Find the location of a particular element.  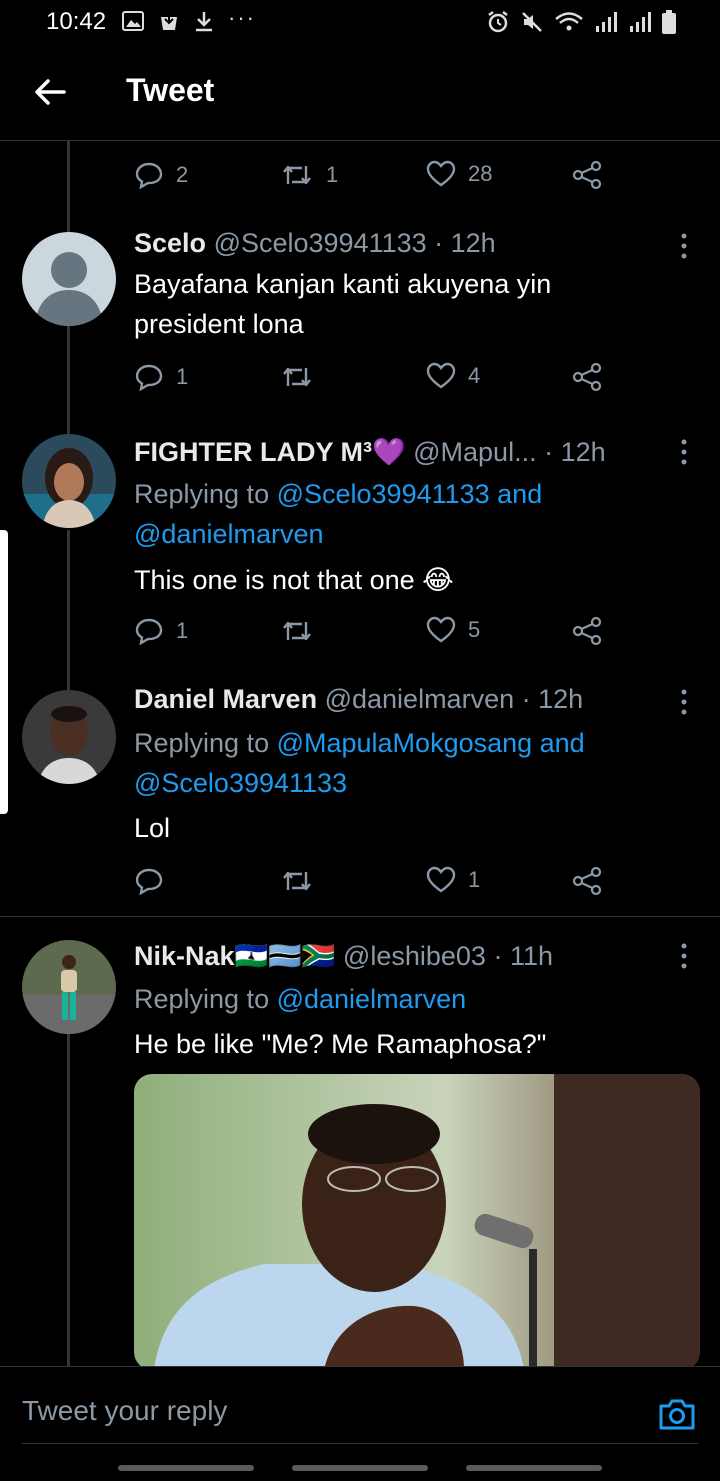

replying-to: Replying to @danielmarven is located at coordinates (414, 999).